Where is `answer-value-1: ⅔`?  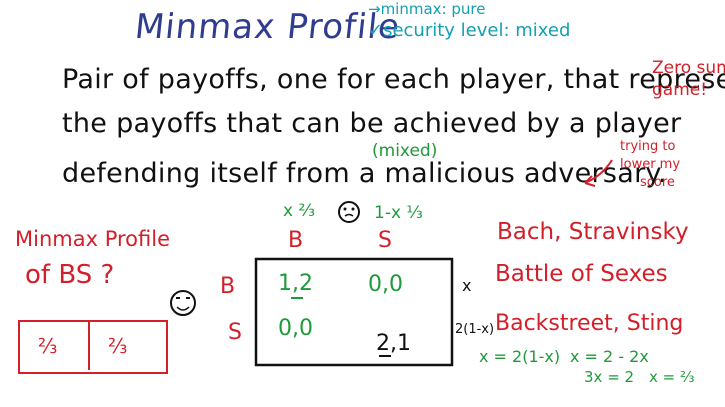
answer-value-1: ⅔ is located at coordinates (48, 346).